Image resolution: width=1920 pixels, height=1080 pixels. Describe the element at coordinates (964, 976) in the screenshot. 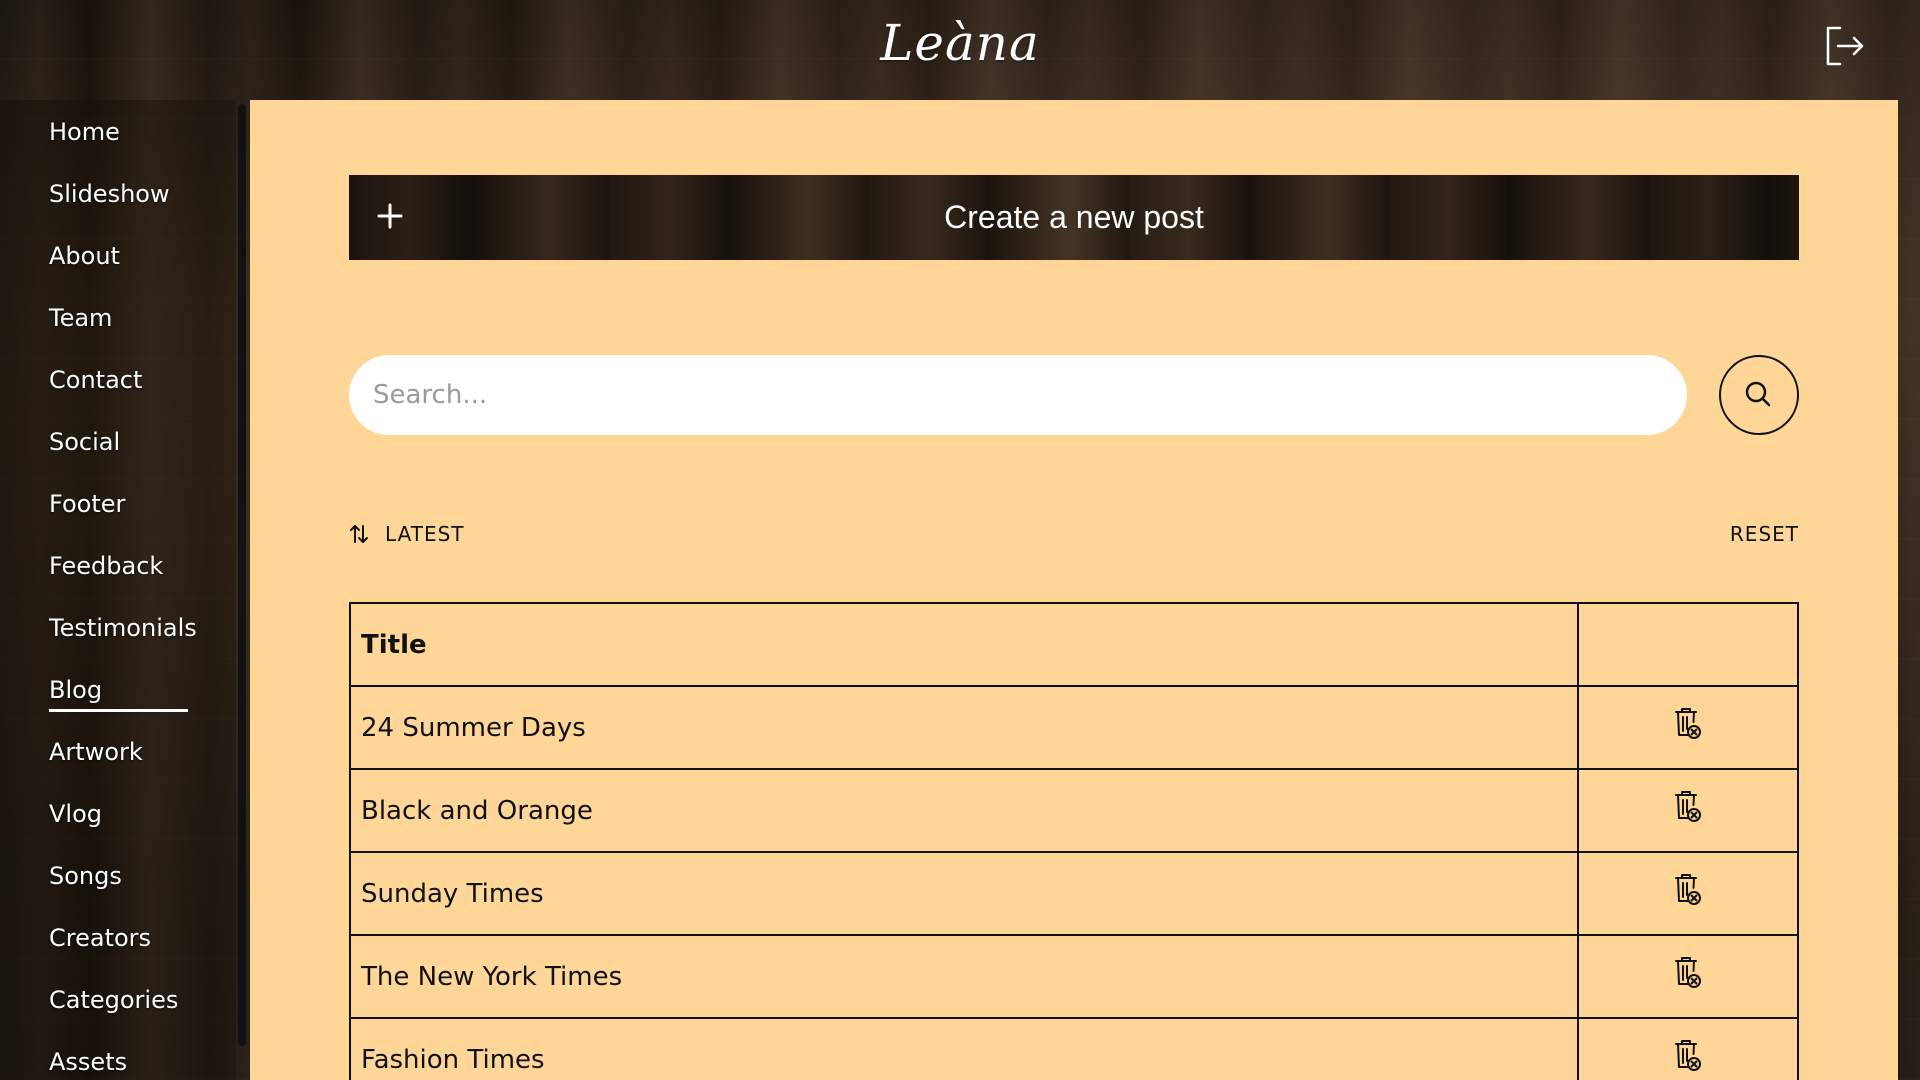

I see `post-title: The New York Times` at that location.